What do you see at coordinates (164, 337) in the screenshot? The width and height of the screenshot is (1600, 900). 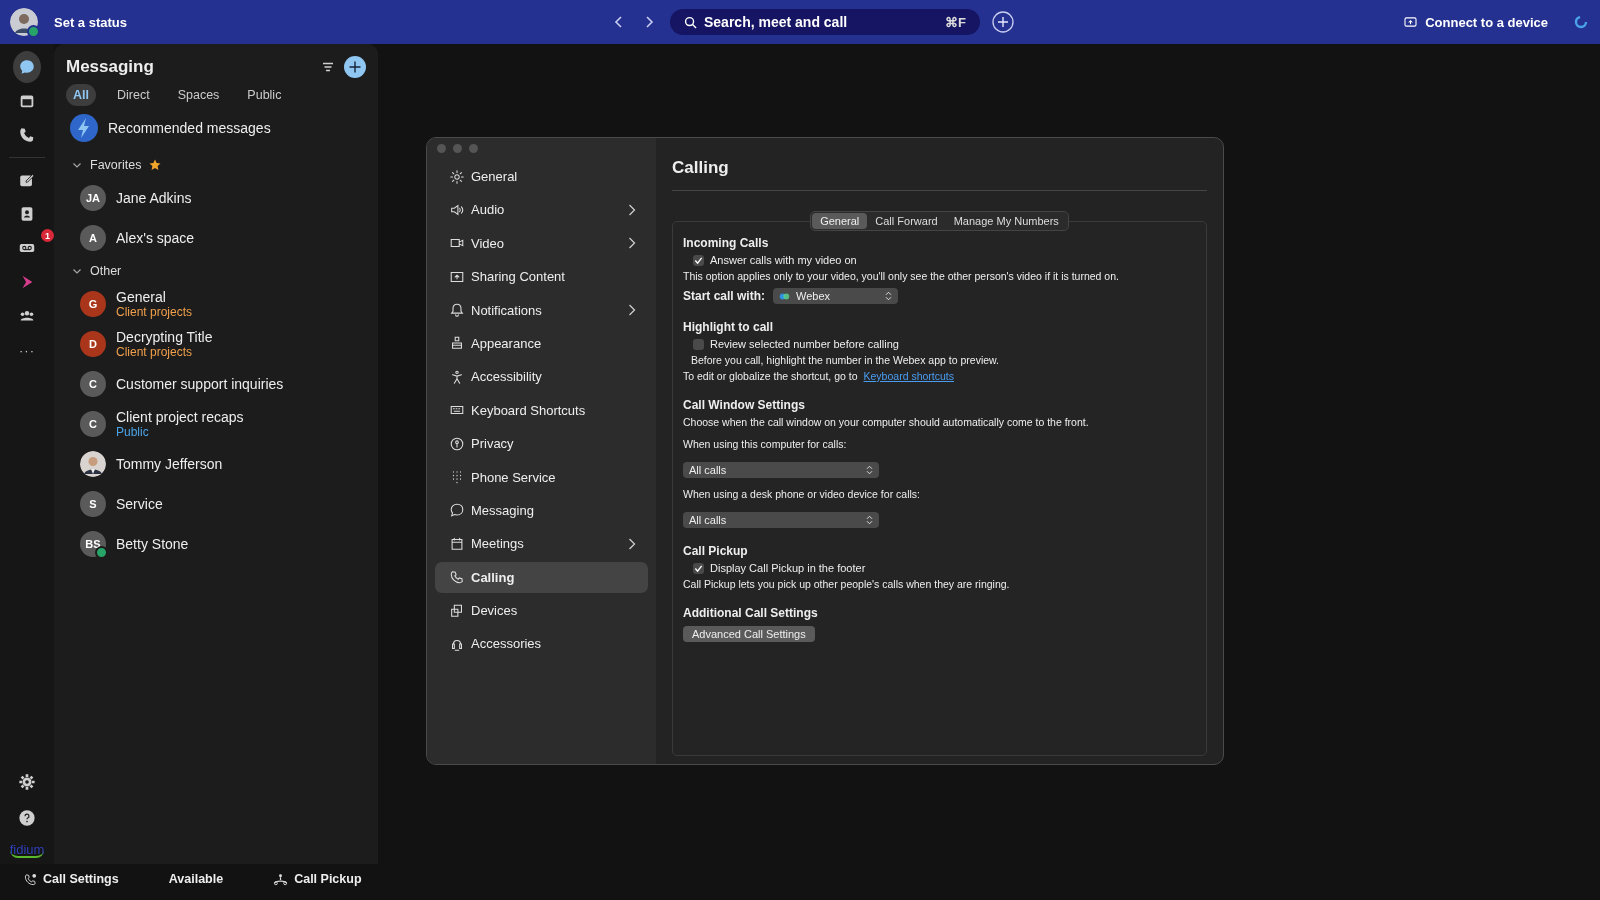 I see `conversation-name: Decrypting Title` at bounding box center [164, 337].